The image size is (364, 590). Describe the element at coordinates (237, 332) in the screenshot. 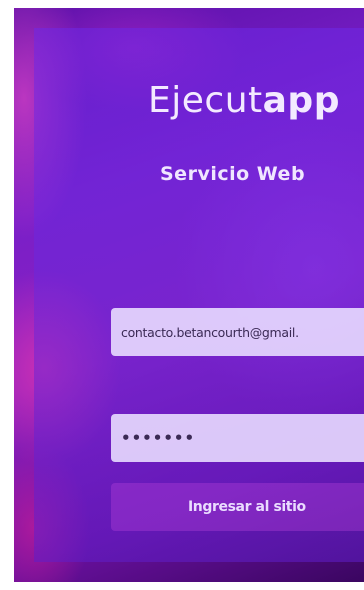

I see `email-field: contacto.betancourth@gmail.` at that location.